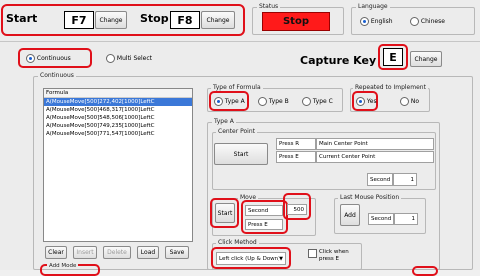  I want to click on last-mouse-add-button: Add, so click(350, 215).